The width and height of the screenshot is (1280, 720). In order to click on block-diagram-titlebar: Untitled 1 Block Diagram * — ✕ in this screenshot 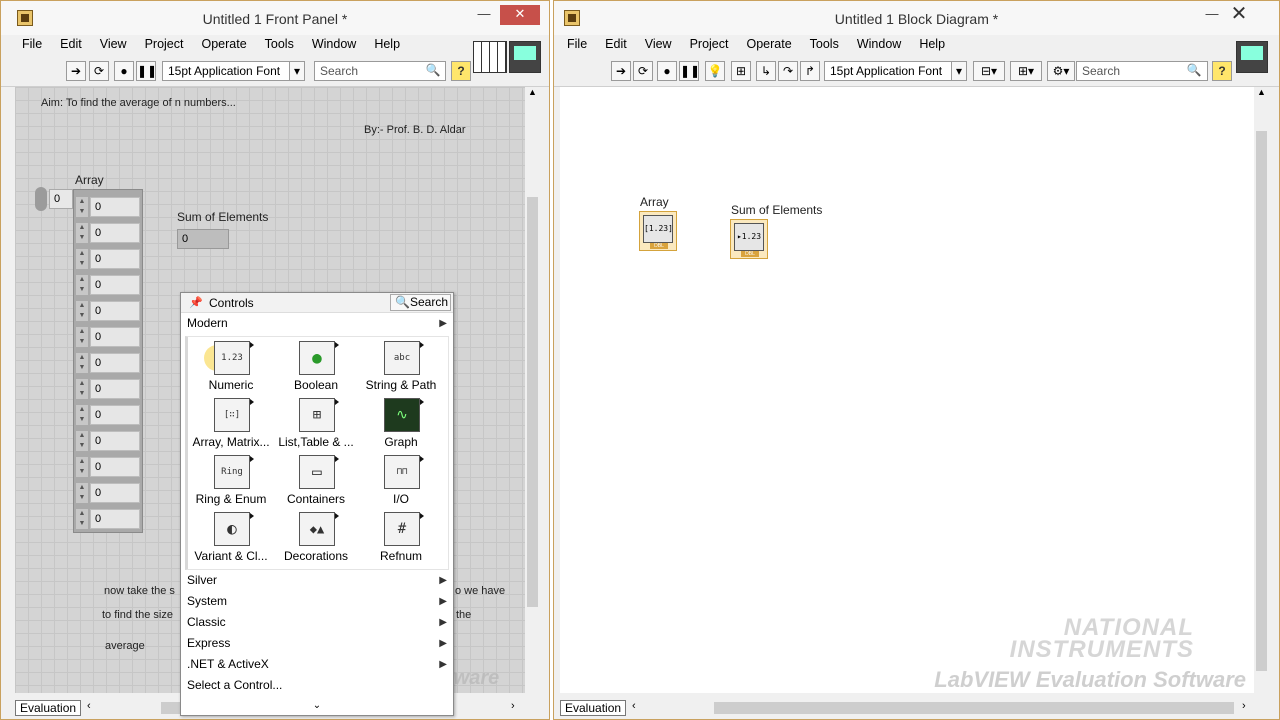, I will do `click(916, 18)`.